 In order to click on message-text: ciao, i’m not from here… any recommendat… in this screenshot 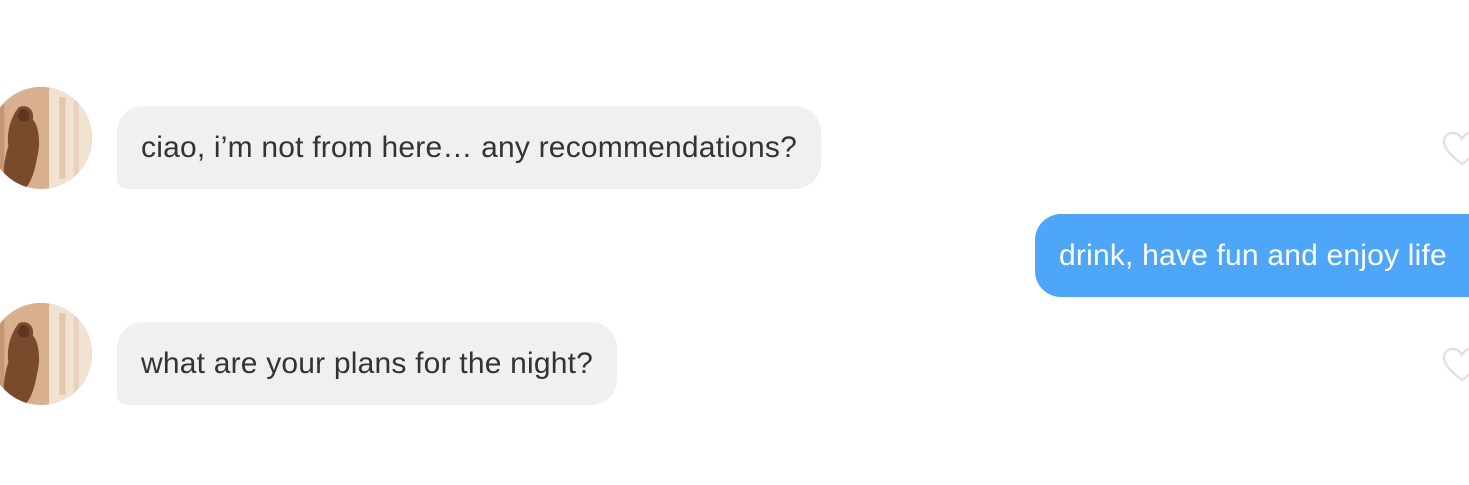, I will do `click(469, 147)`.